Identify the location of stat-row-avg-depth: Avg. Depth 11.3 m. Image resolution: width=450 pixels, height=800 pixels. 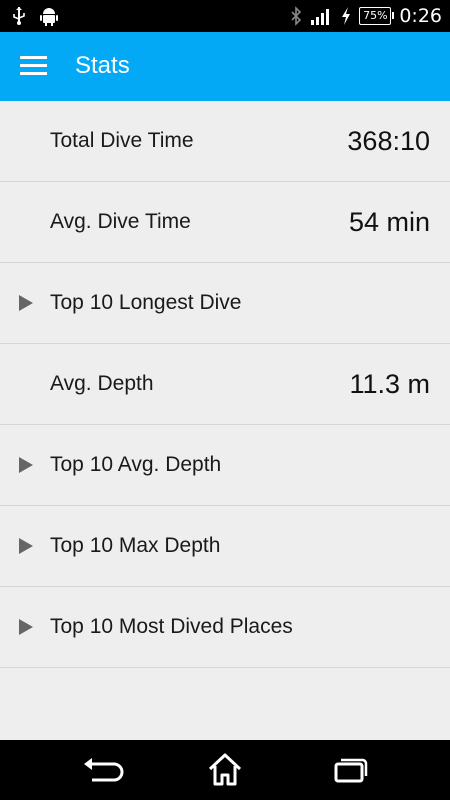
(225, 384).